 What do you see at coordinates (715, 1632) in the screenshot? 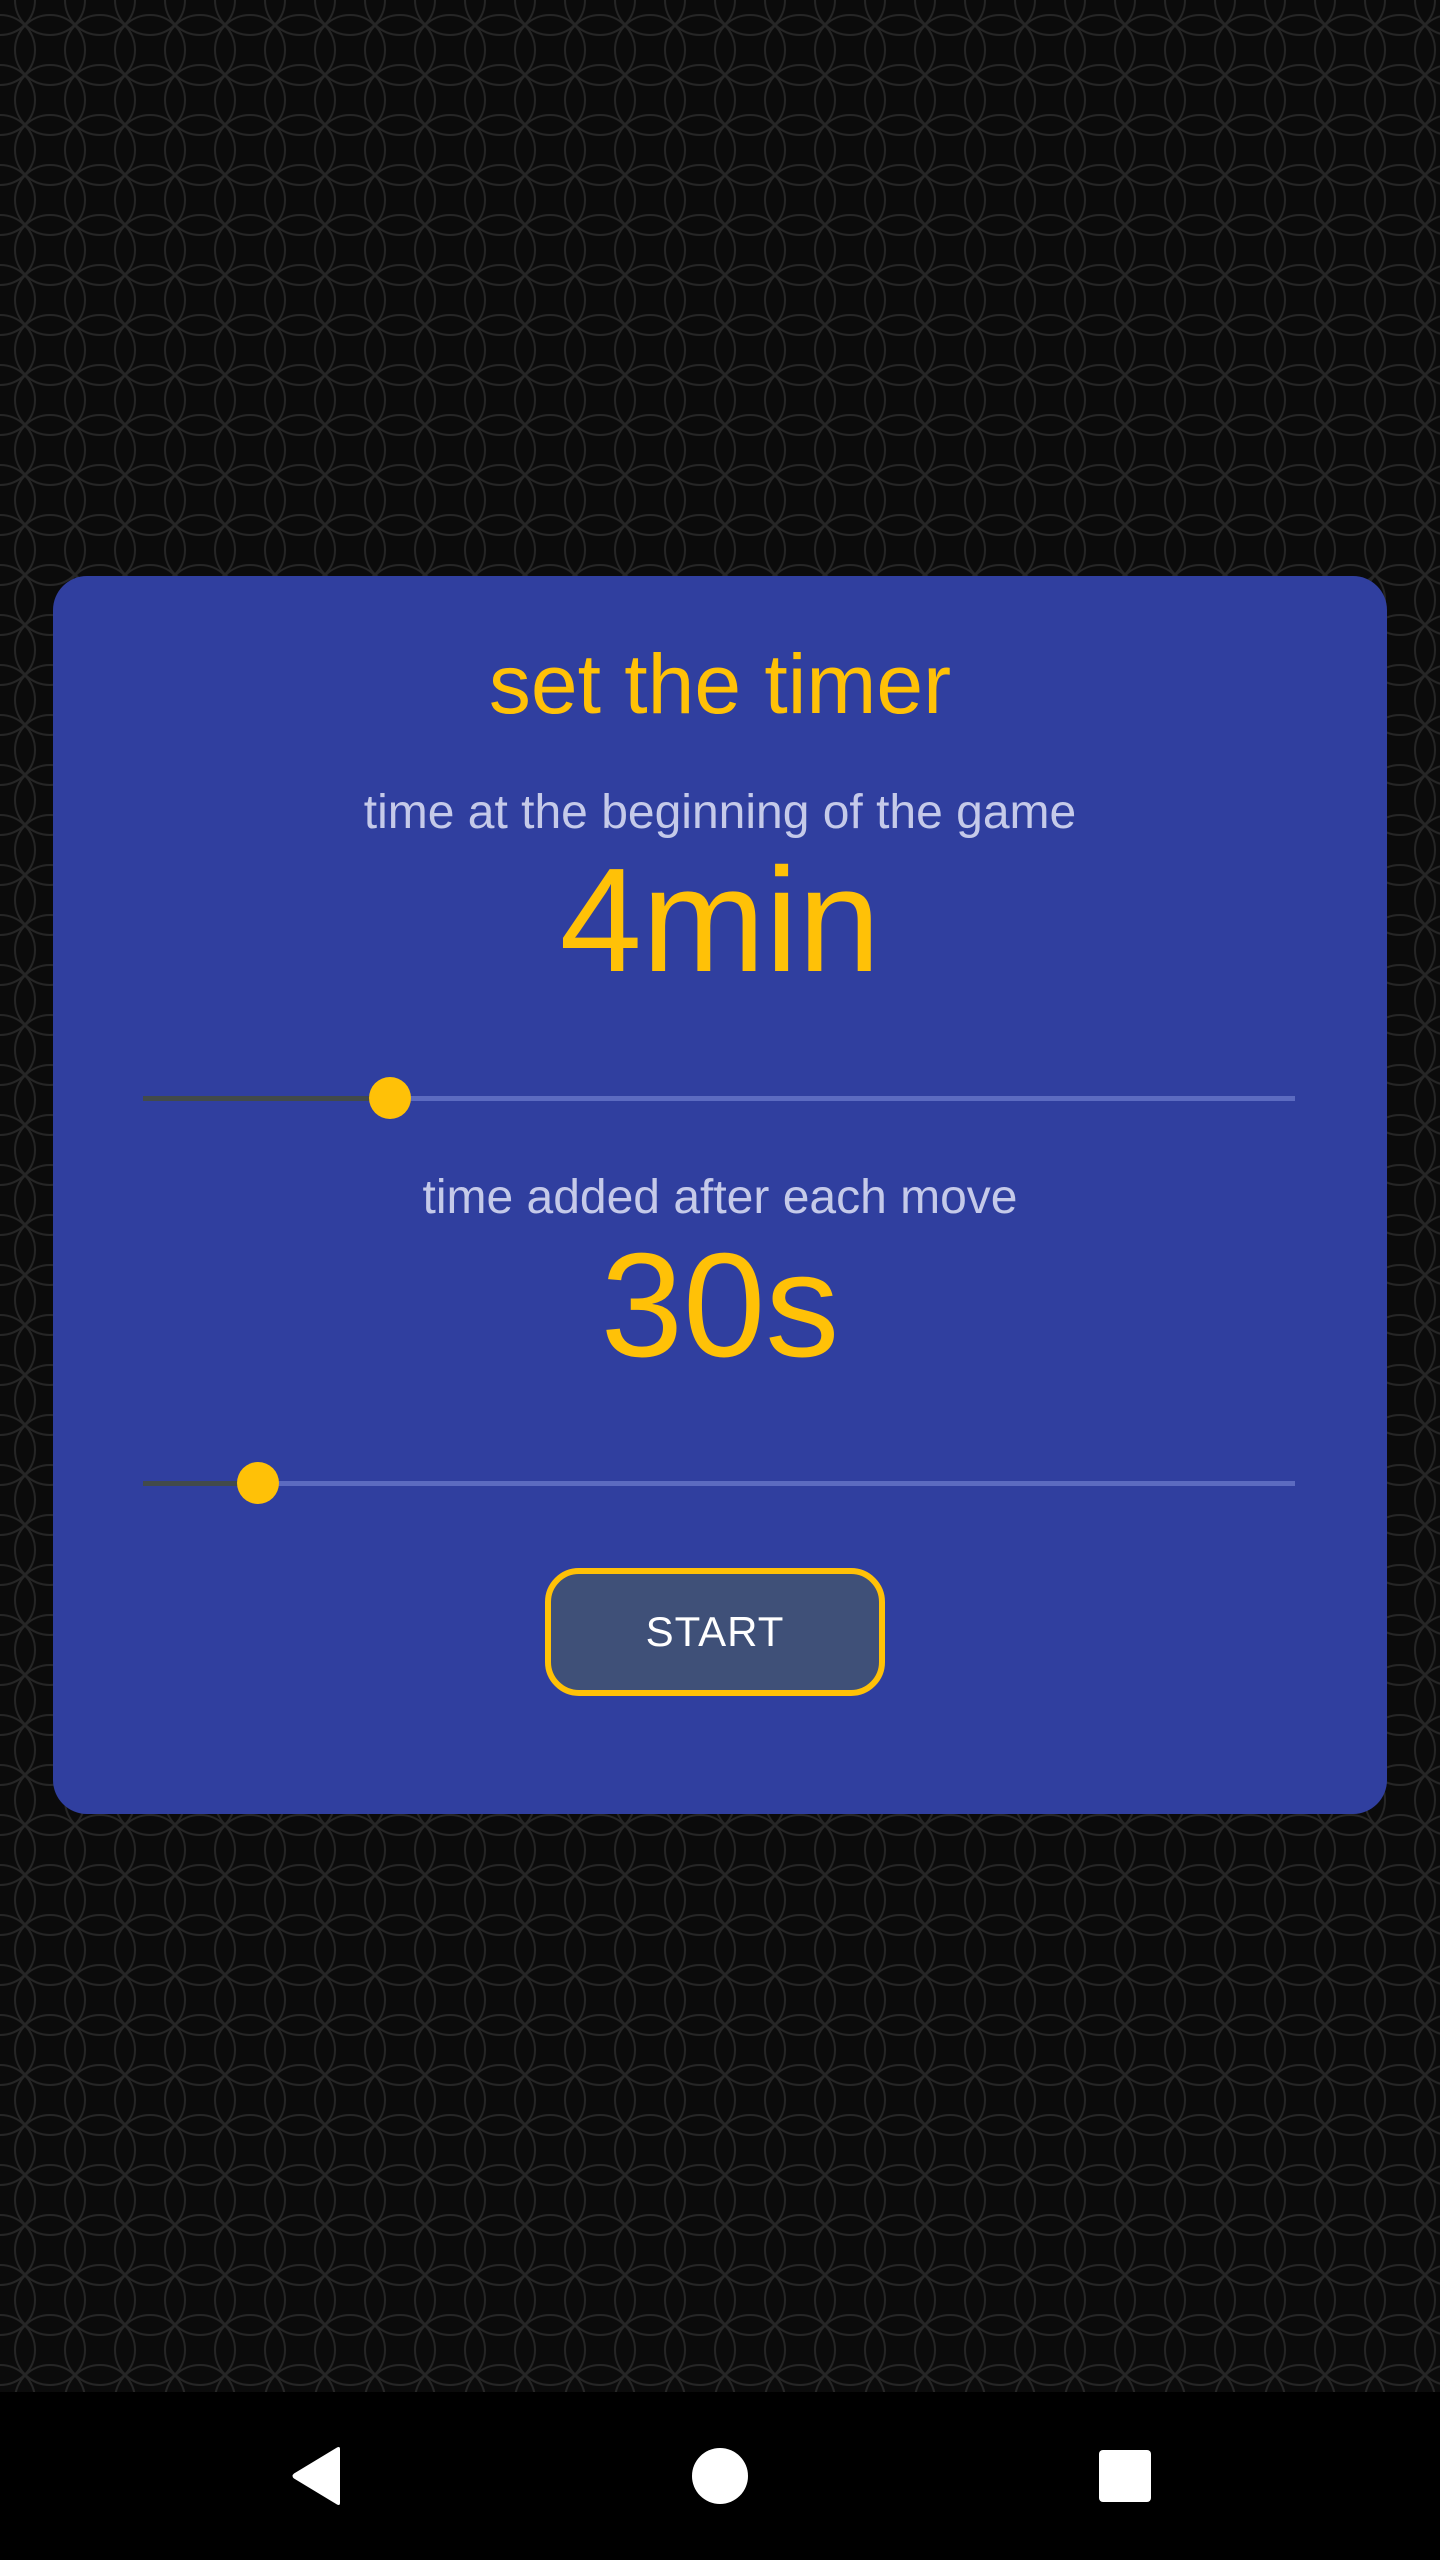
I see `start-button: START` at bounding box center [715, 1632].